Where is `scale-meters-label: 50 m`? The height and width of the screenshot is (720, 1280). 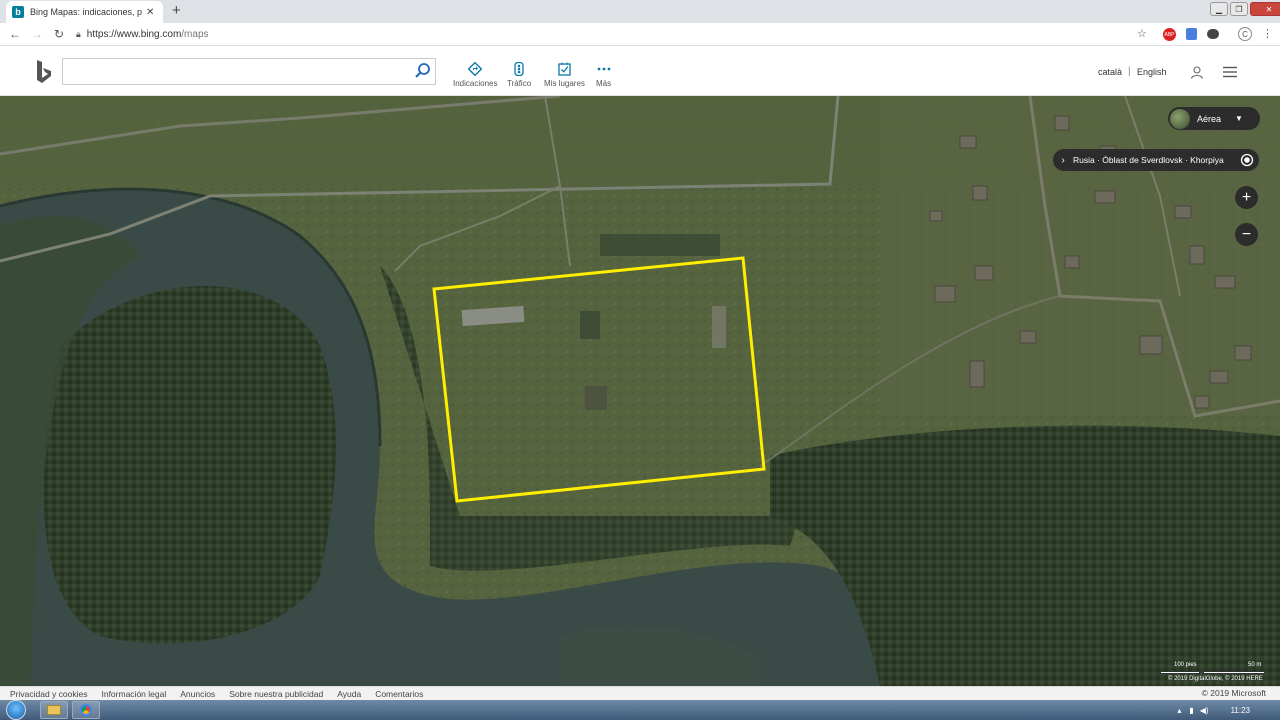 scale-meters-label: 50 m is located at coordinates (1255, 665).